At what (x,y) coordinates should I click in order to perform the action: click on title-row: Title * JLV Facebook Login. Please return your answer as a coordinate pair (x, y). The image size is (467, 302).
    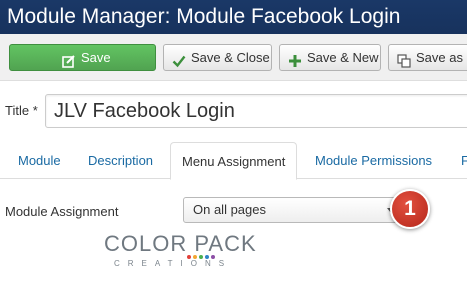
    Looking at the image, I should click on (233, 112).